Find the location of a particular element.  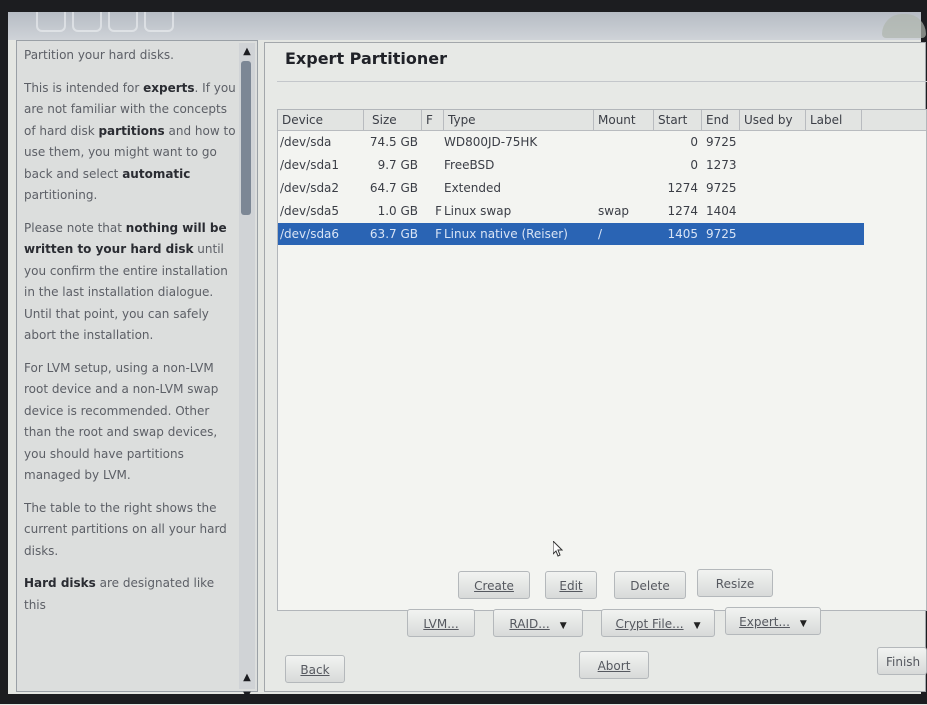

table-row: /dev/sda5 1.0 GB F Linux swap swap 1274 1404 is located at coordinates (571, 211).